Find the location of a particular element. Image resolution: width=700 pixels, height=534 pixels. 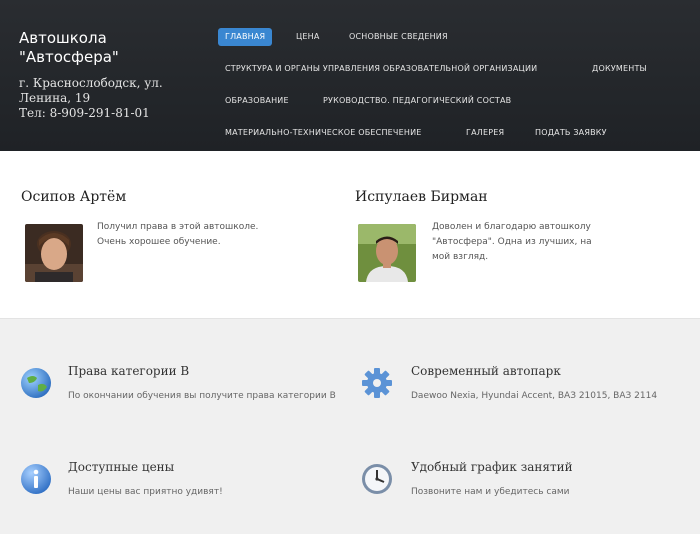

feature-text: Позвоните нам и убедитесь сами is located at coordinates (490, 492).